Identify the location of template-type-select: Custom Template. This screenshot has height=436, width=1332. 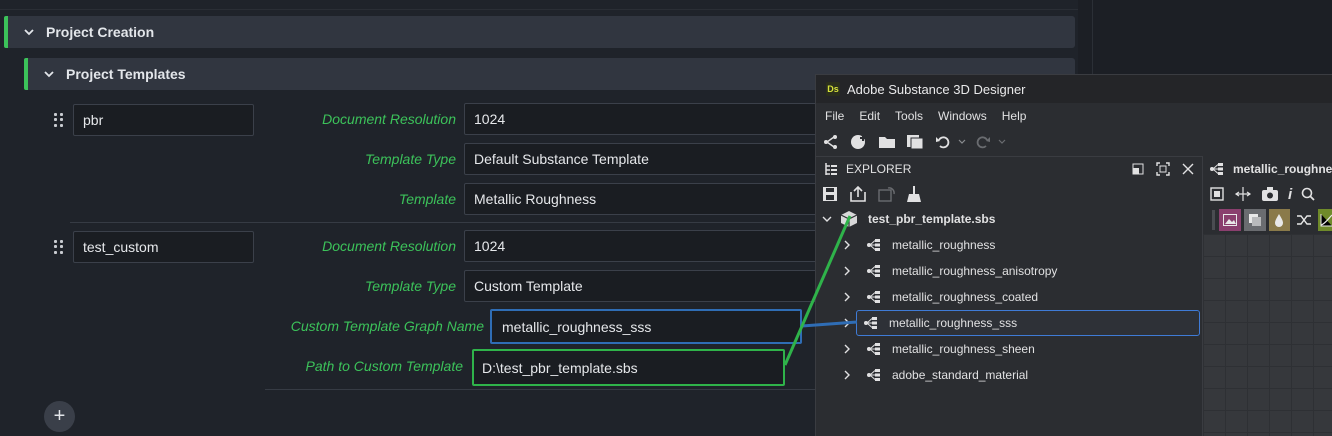
(644, 286).